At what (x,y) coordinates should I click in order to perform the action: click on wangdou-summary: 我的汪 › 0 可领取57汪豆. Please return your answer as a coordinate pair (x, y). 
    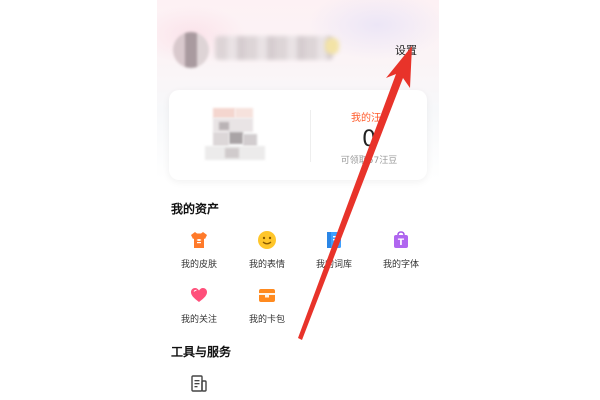
    Looking at the image, I should click on (369, 136).